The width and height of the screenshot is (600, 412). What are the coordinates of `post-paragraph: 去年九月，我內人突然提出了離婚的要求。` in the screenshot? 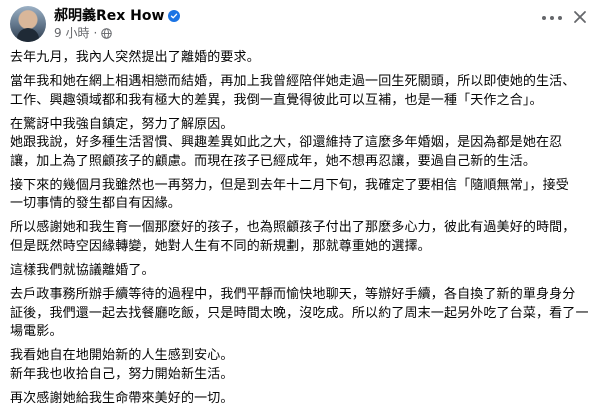 It's located at (135, 57).